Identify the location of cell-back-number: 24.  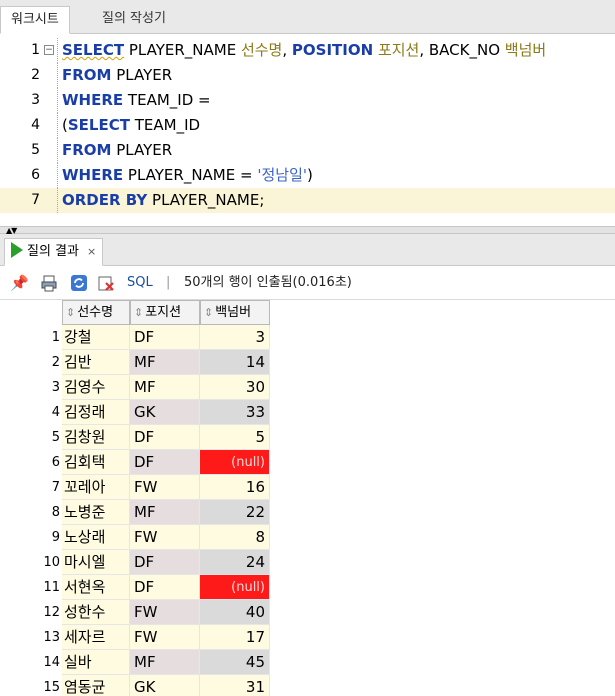
(235, 562).